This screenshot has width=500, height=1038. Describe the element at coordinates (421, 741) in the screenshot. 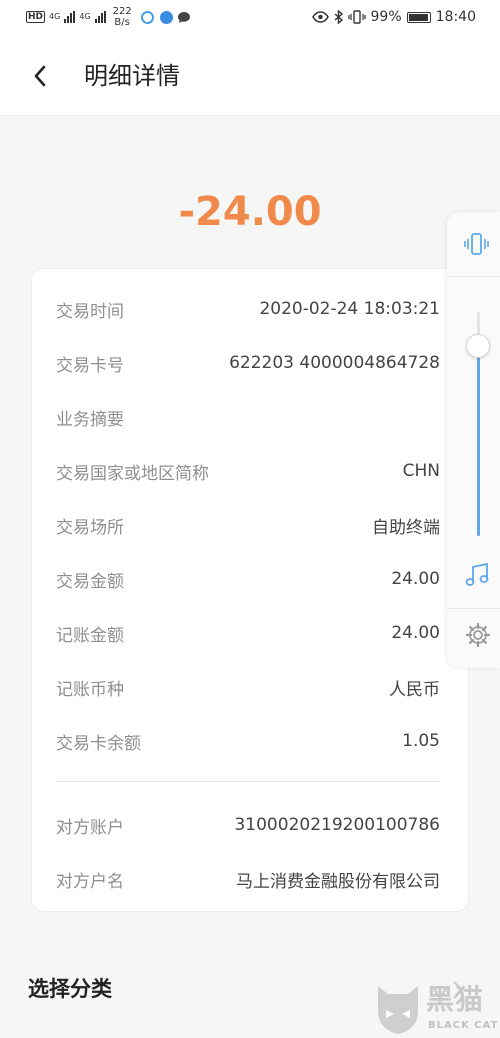

I see `detail-value: 1.05` at that location.